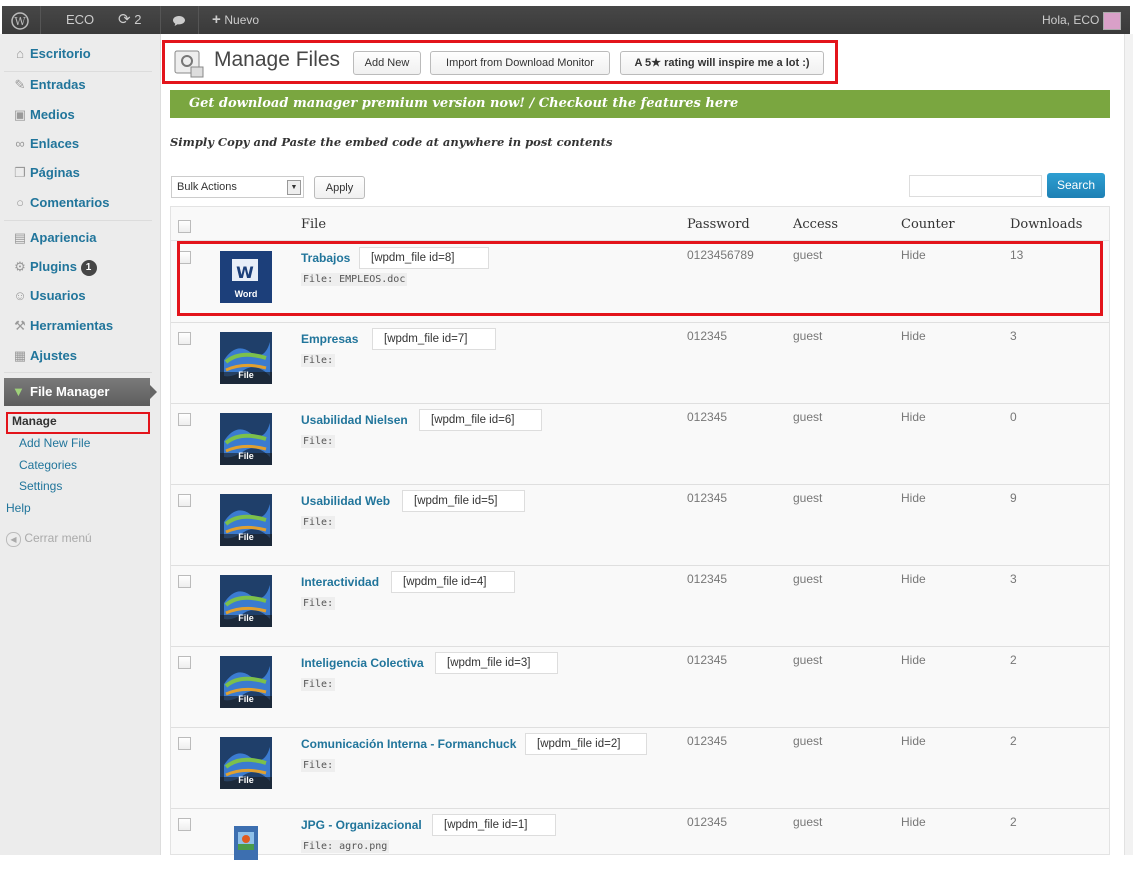 Image resolution: width=1133 pixels, height=873 pixels. What do you see at coordinates (815, 224) in the screenshot?
I see `column-header-access: Access` at bounding box center [815, 224].